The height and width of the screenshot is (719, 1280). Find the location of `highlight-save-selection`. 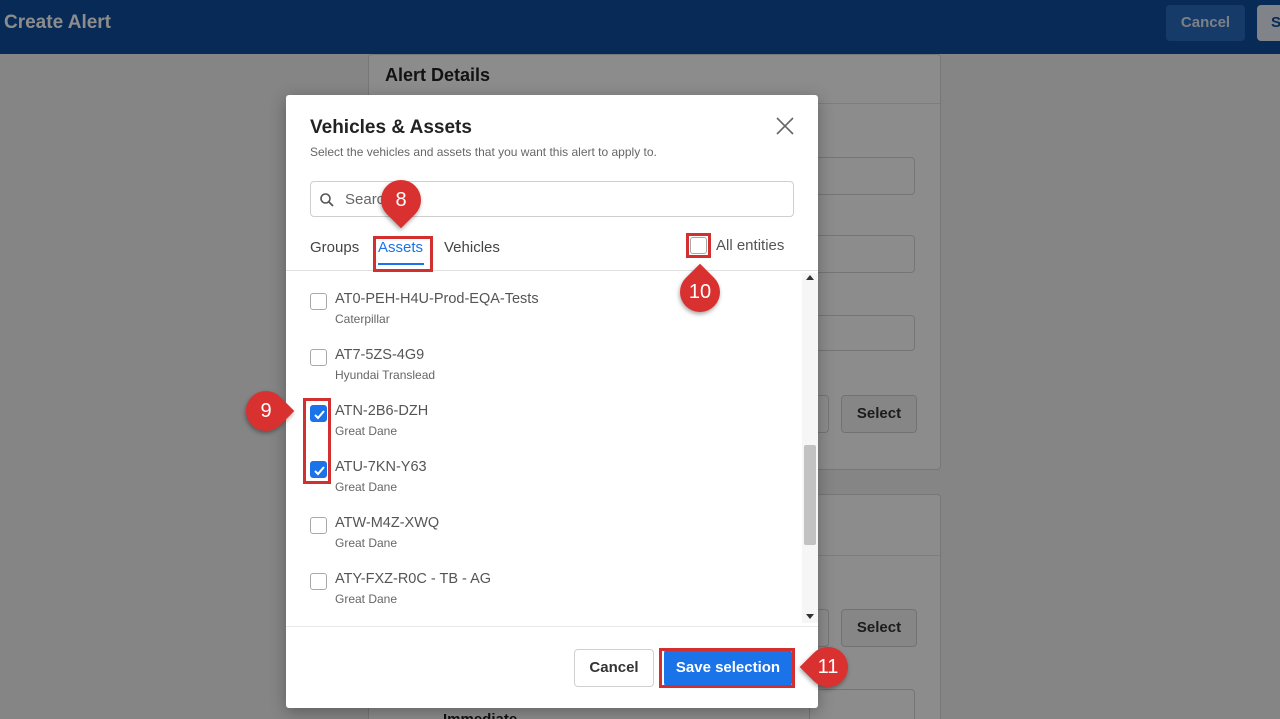

highlight-save-selection is located at coordinates (727, 668).